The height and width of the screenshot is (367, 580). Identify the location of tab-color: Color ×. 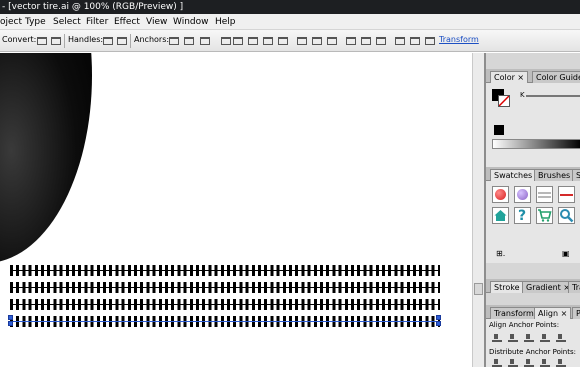
(509, 77).